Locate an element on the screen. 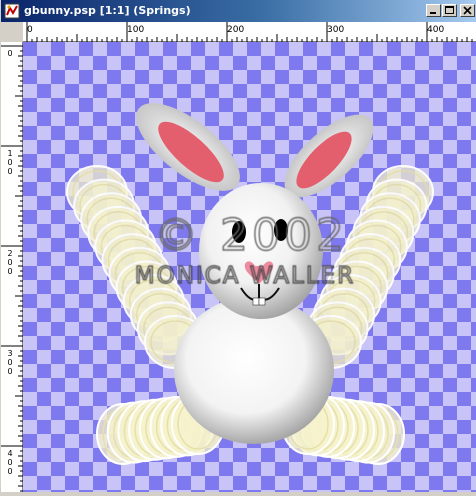 Image resolution: width=476 pixels, height=496 pixels. vertical-ruler: 0100200300400 is located at coordinates (12, 269).